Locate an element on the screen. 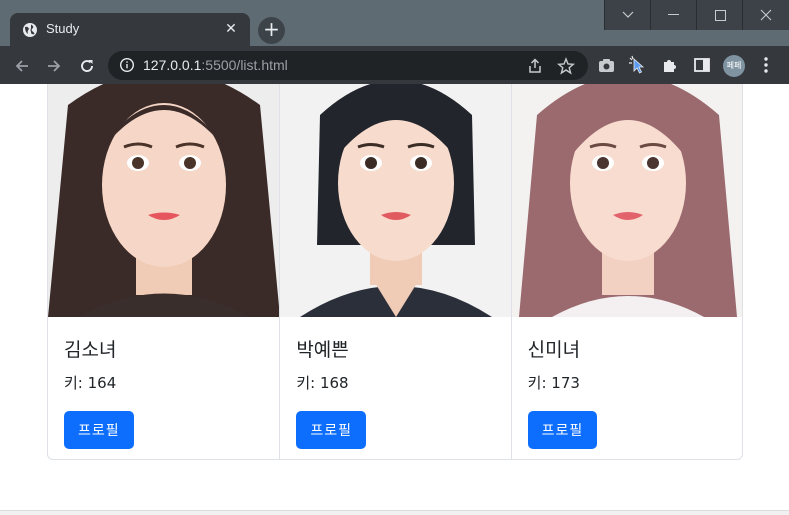  camera-icon is located at coordinates (606, 65).